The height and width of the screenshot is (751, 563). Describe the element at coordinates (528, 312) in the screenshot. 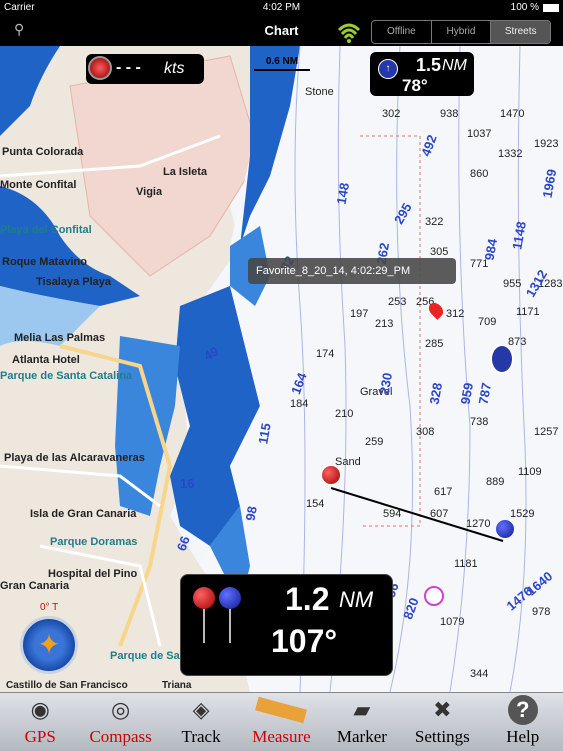

I see `depth-label: 1171` at that location.